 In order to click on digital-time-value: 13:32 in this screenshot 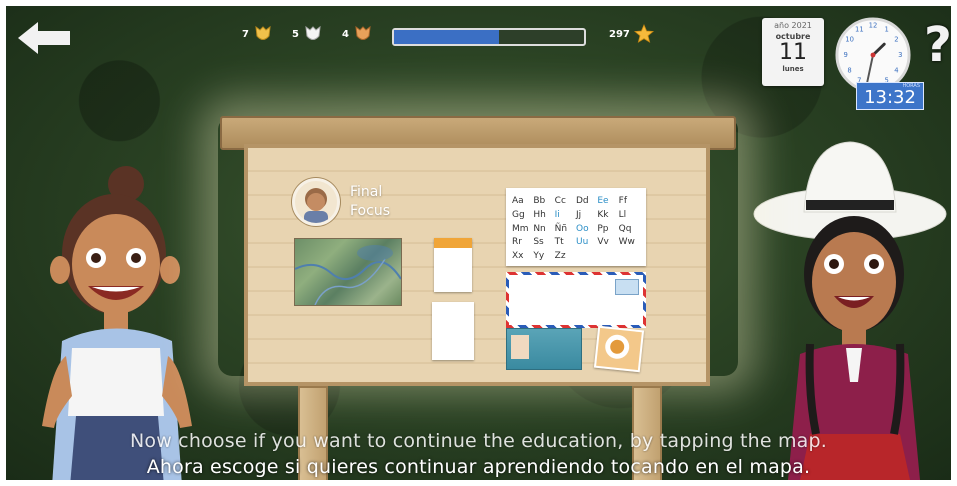, I will do `click(890, 97)`.